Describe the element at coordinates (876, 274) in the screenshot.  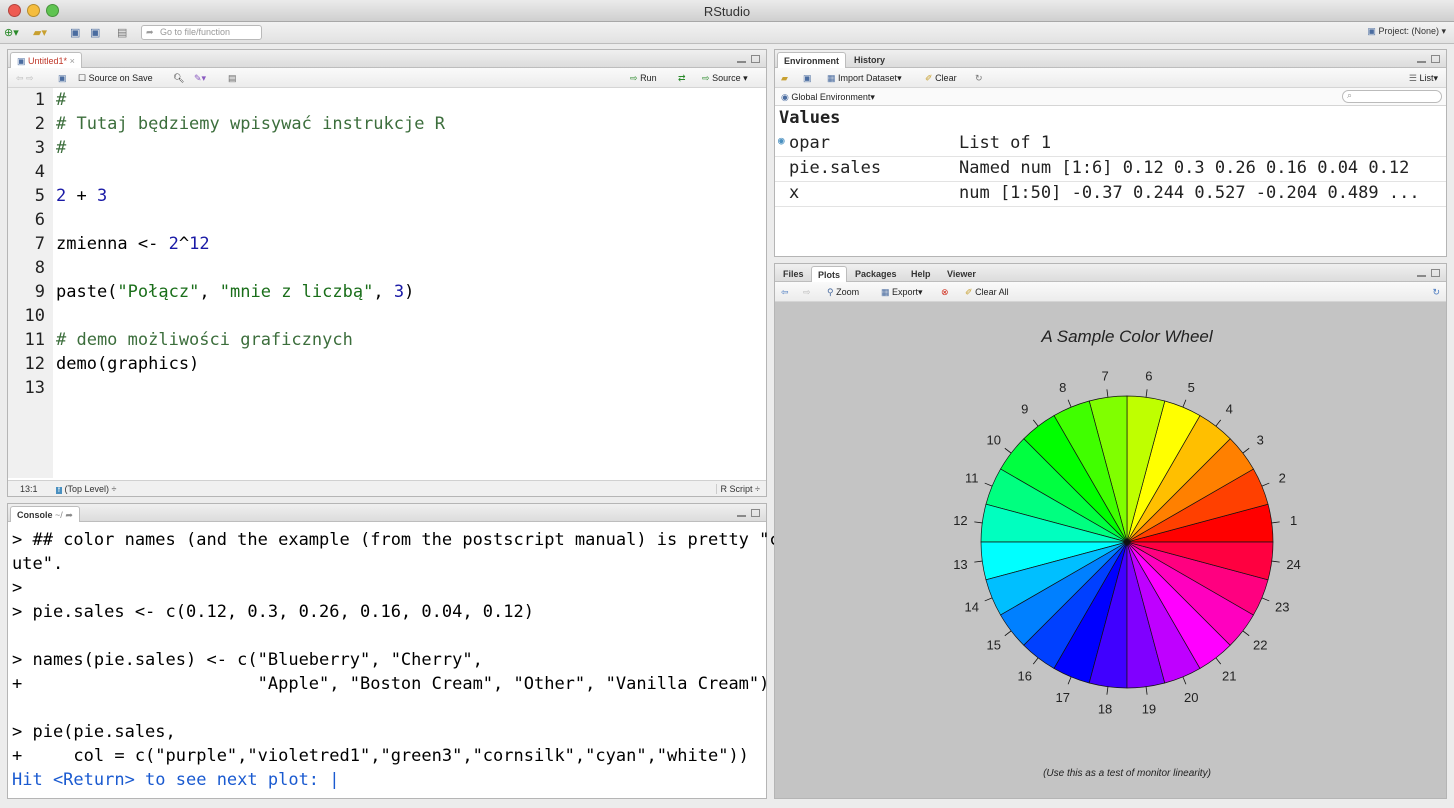
I see `tab-packages: Packages` at that location.